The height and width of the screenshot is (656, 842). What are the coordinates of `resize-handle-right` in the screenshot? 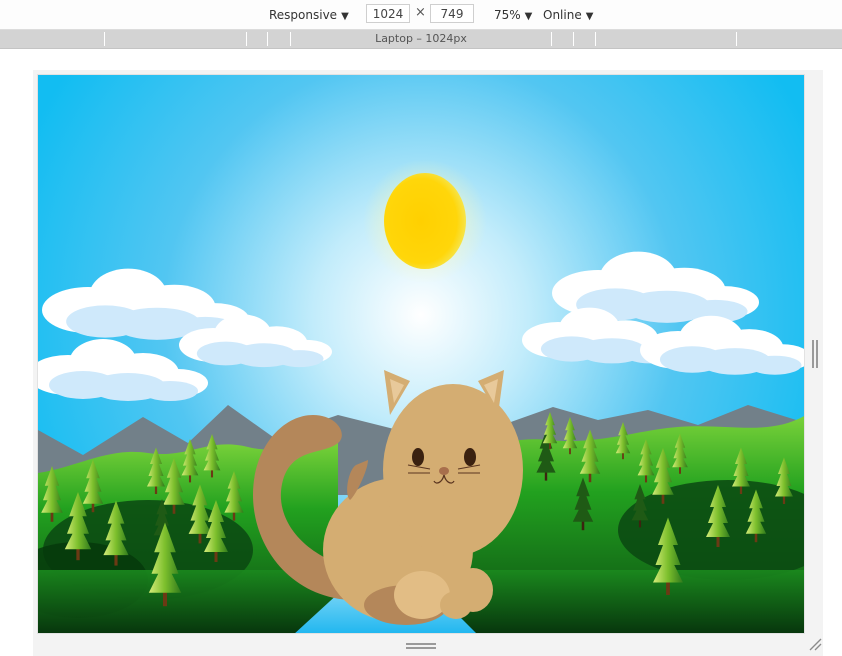 It's located at (816, 354).